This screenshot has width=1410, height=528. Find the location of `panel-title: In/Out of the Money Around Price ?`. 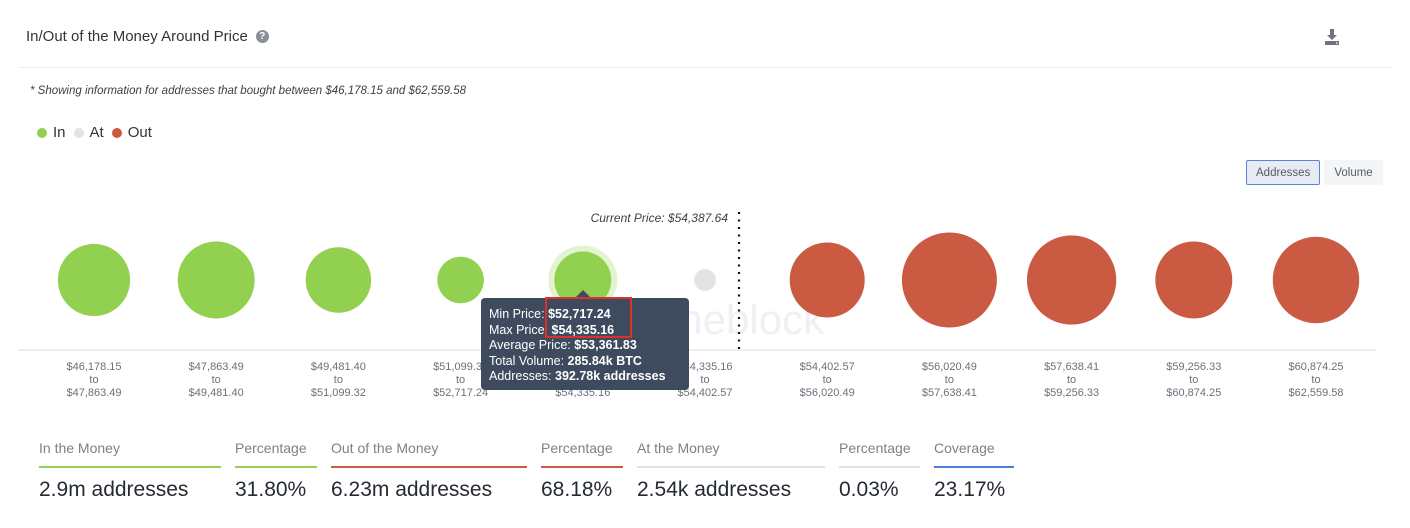

panel-title: In/Out of the Money Around Price ? is located at coordinates (147, 36).